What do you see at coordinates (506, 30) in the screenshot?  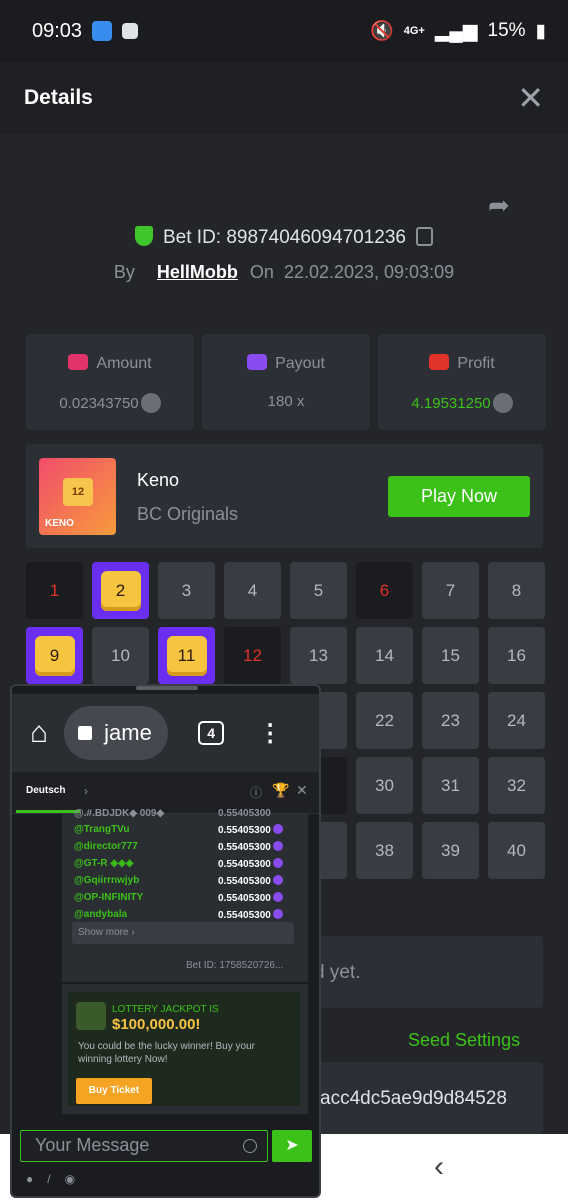 I see `battery-text: 15%` at bounding box center [506, 30].